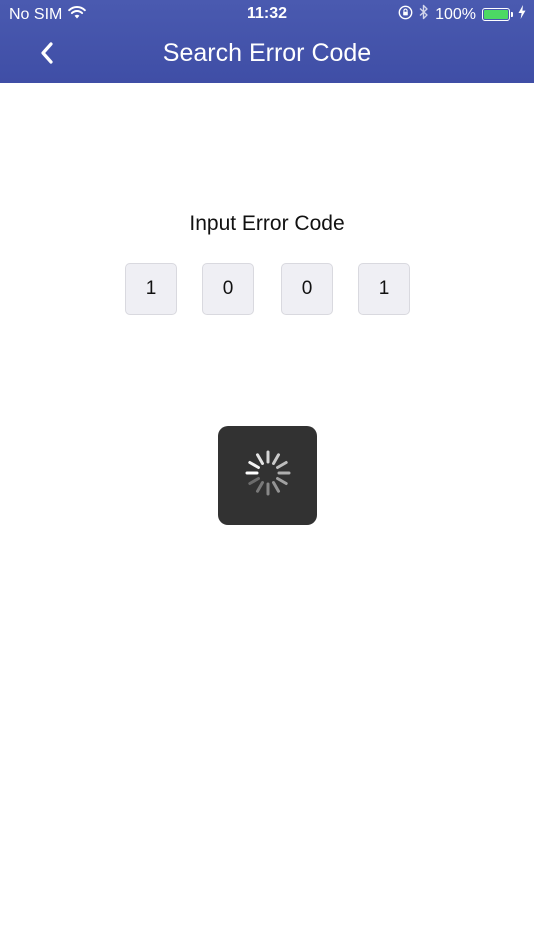 The height and width of the screenshot is (950, 534). I want to click on code-digit-3: 0, so click(307, 289).